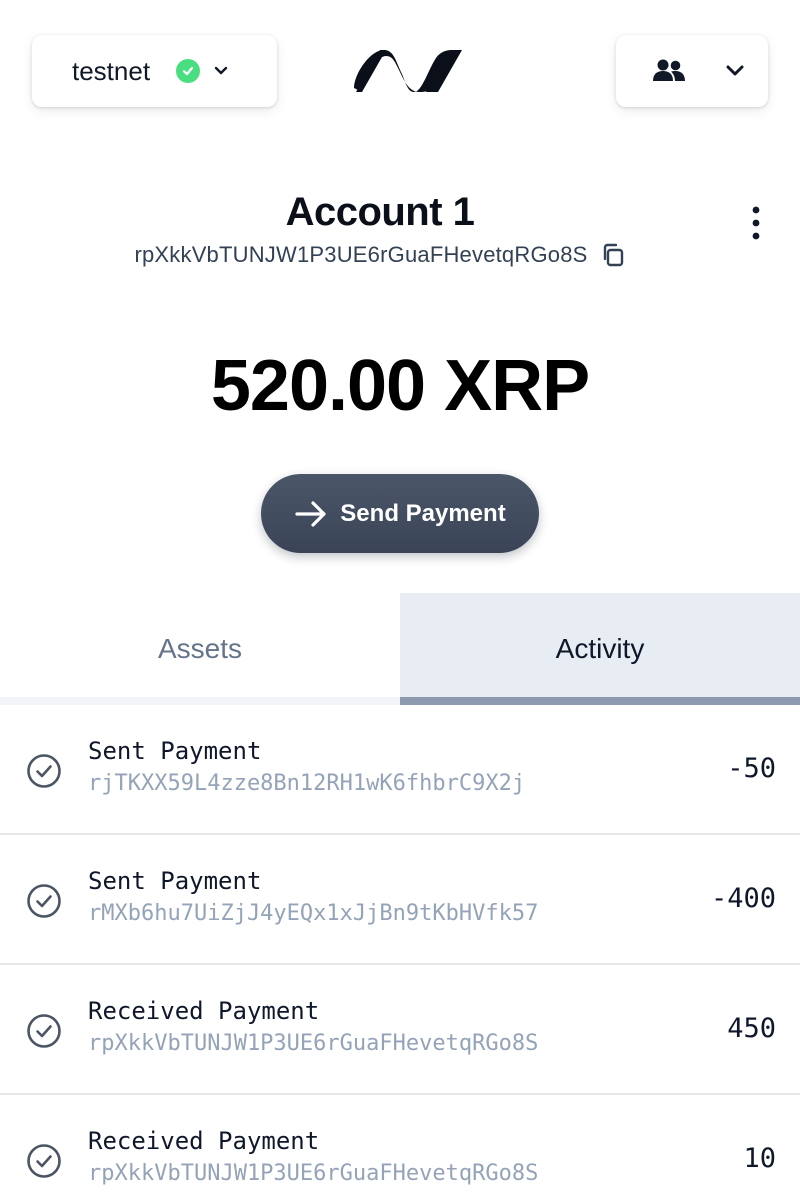  I want to click on tab-bar: Assets Activity, so click(400, 649).